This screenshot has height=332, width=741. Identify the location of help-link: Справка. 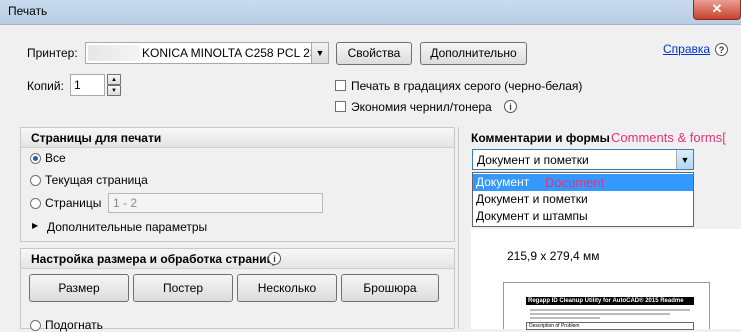
(686, 49).